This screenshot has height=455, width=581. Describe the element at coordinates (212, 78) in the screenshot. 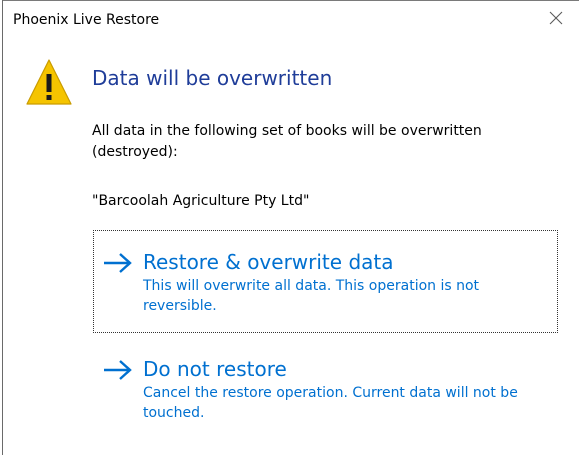

I see `dialog-heading: Data will be overwritten` at that location.